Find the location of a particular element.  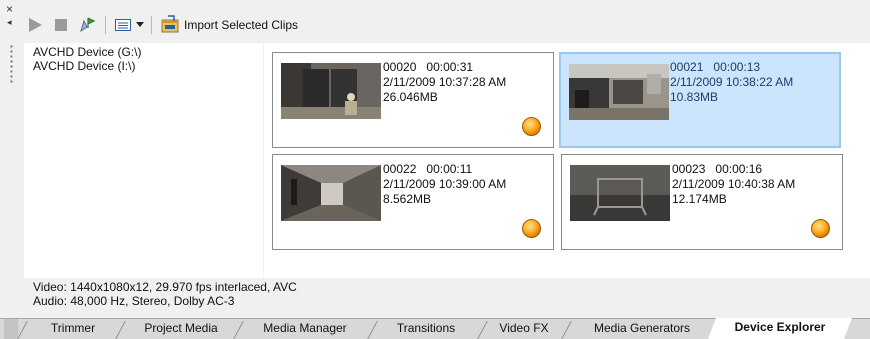

clip-duration: 00:00:11 is located at coordinates (449, 169).